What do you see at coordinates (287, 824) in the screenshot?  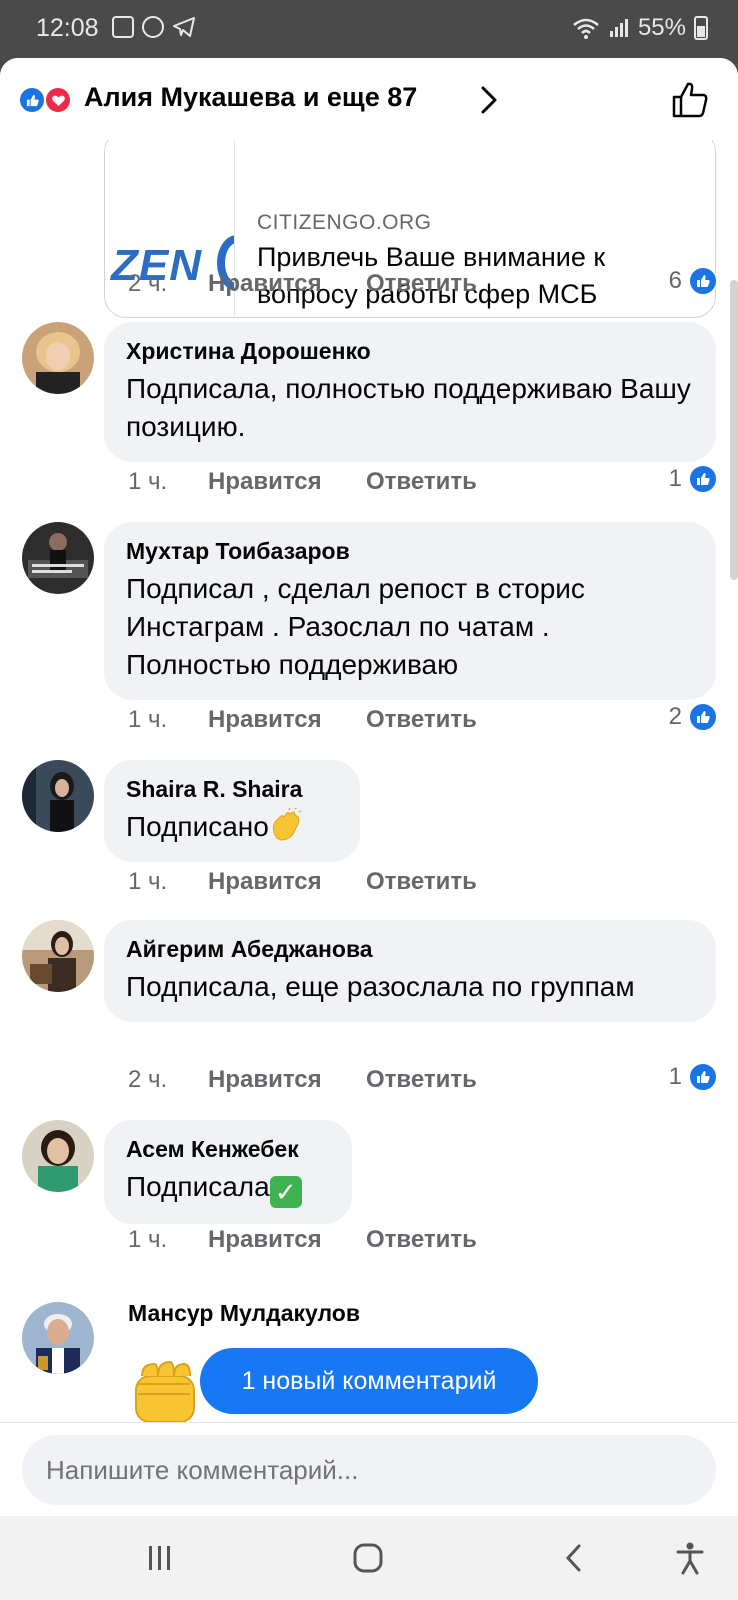 I see `clapping-hands-emoji` at bounding box center [287, 824].